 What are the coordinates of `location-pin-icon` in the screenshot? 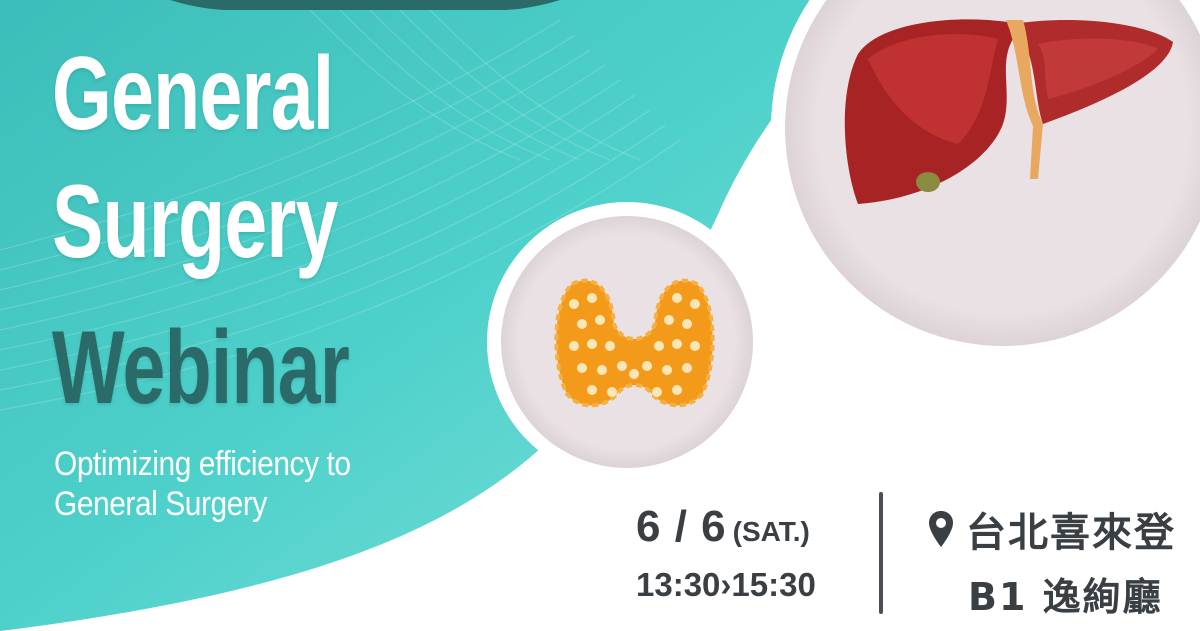 It's located at (941, 529).